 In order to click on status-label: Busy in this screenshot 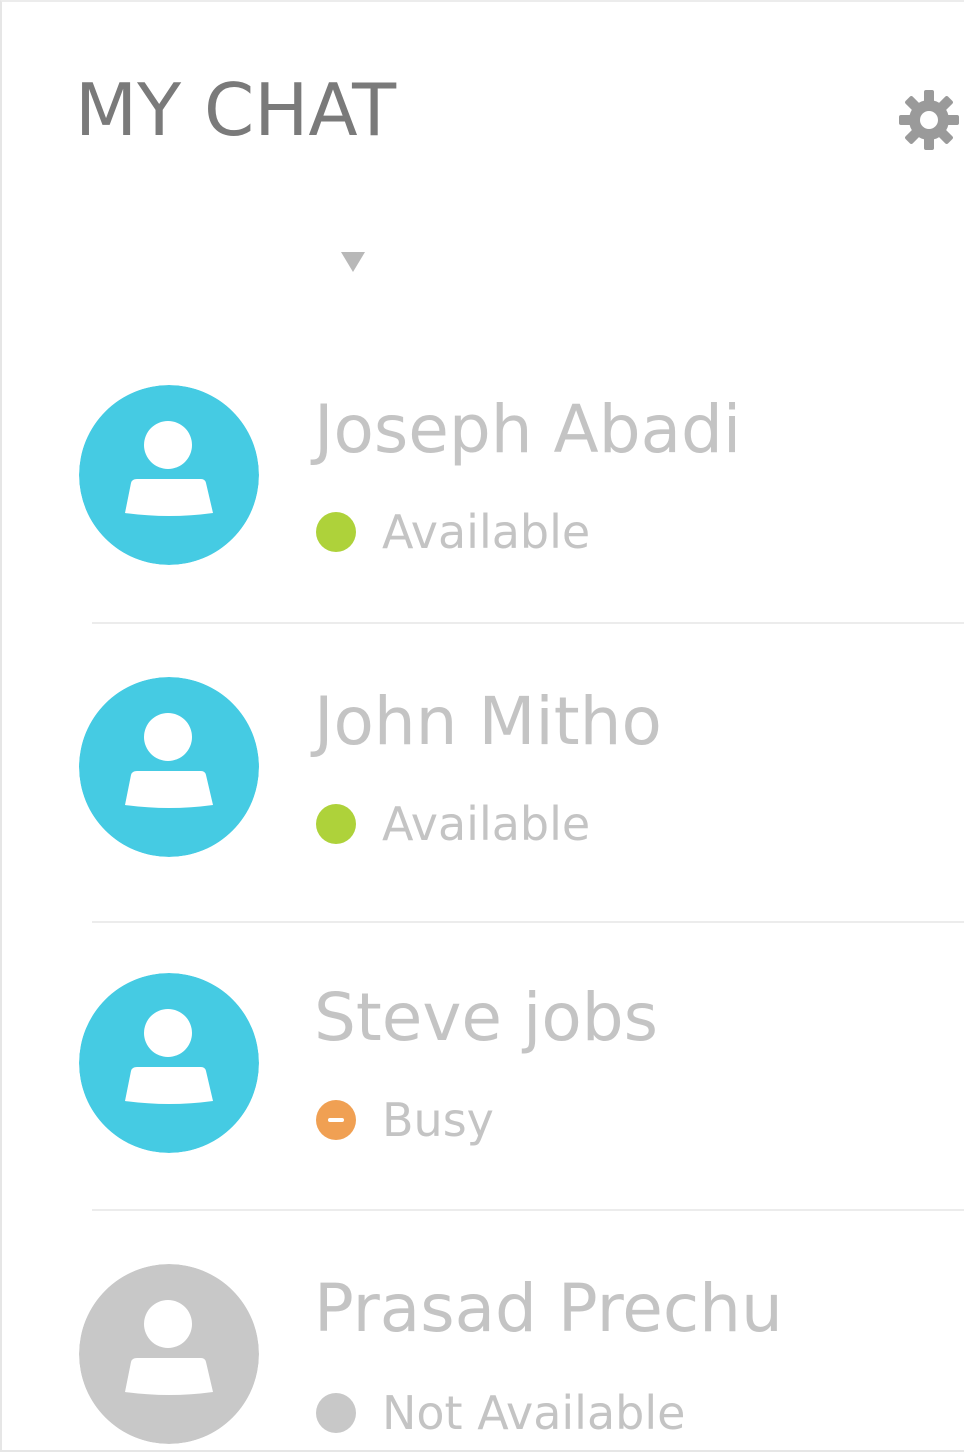, I will do `click(438, 1120)`.